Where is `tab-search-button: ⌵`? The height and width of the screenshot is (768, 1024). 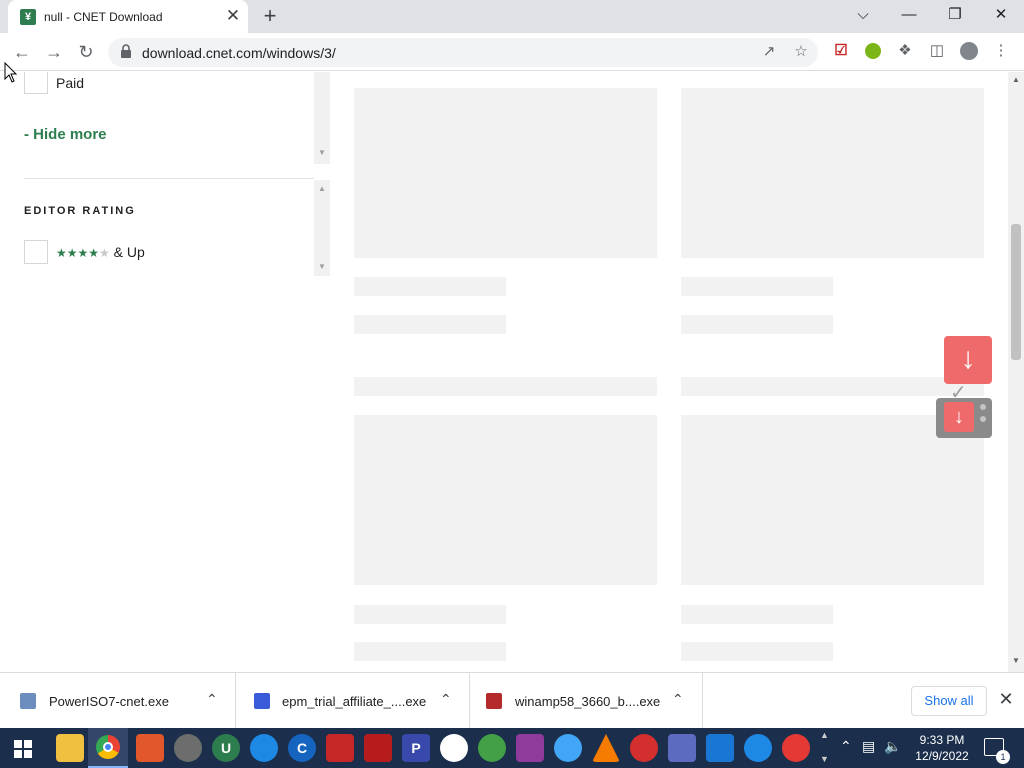
tab-search-button: ⌵ is located at coordinates (863, 16).